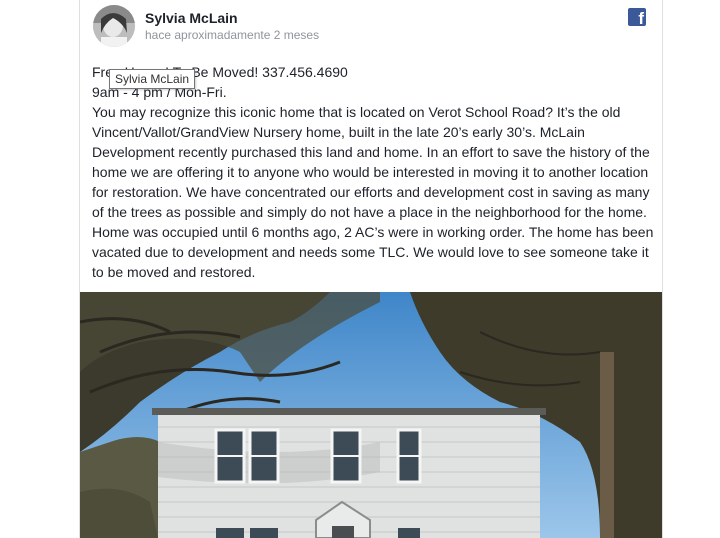 Image resolution: width=720 pixels, height=538 pixels. I want to click on facebook-icon: f, so click(637, 17).